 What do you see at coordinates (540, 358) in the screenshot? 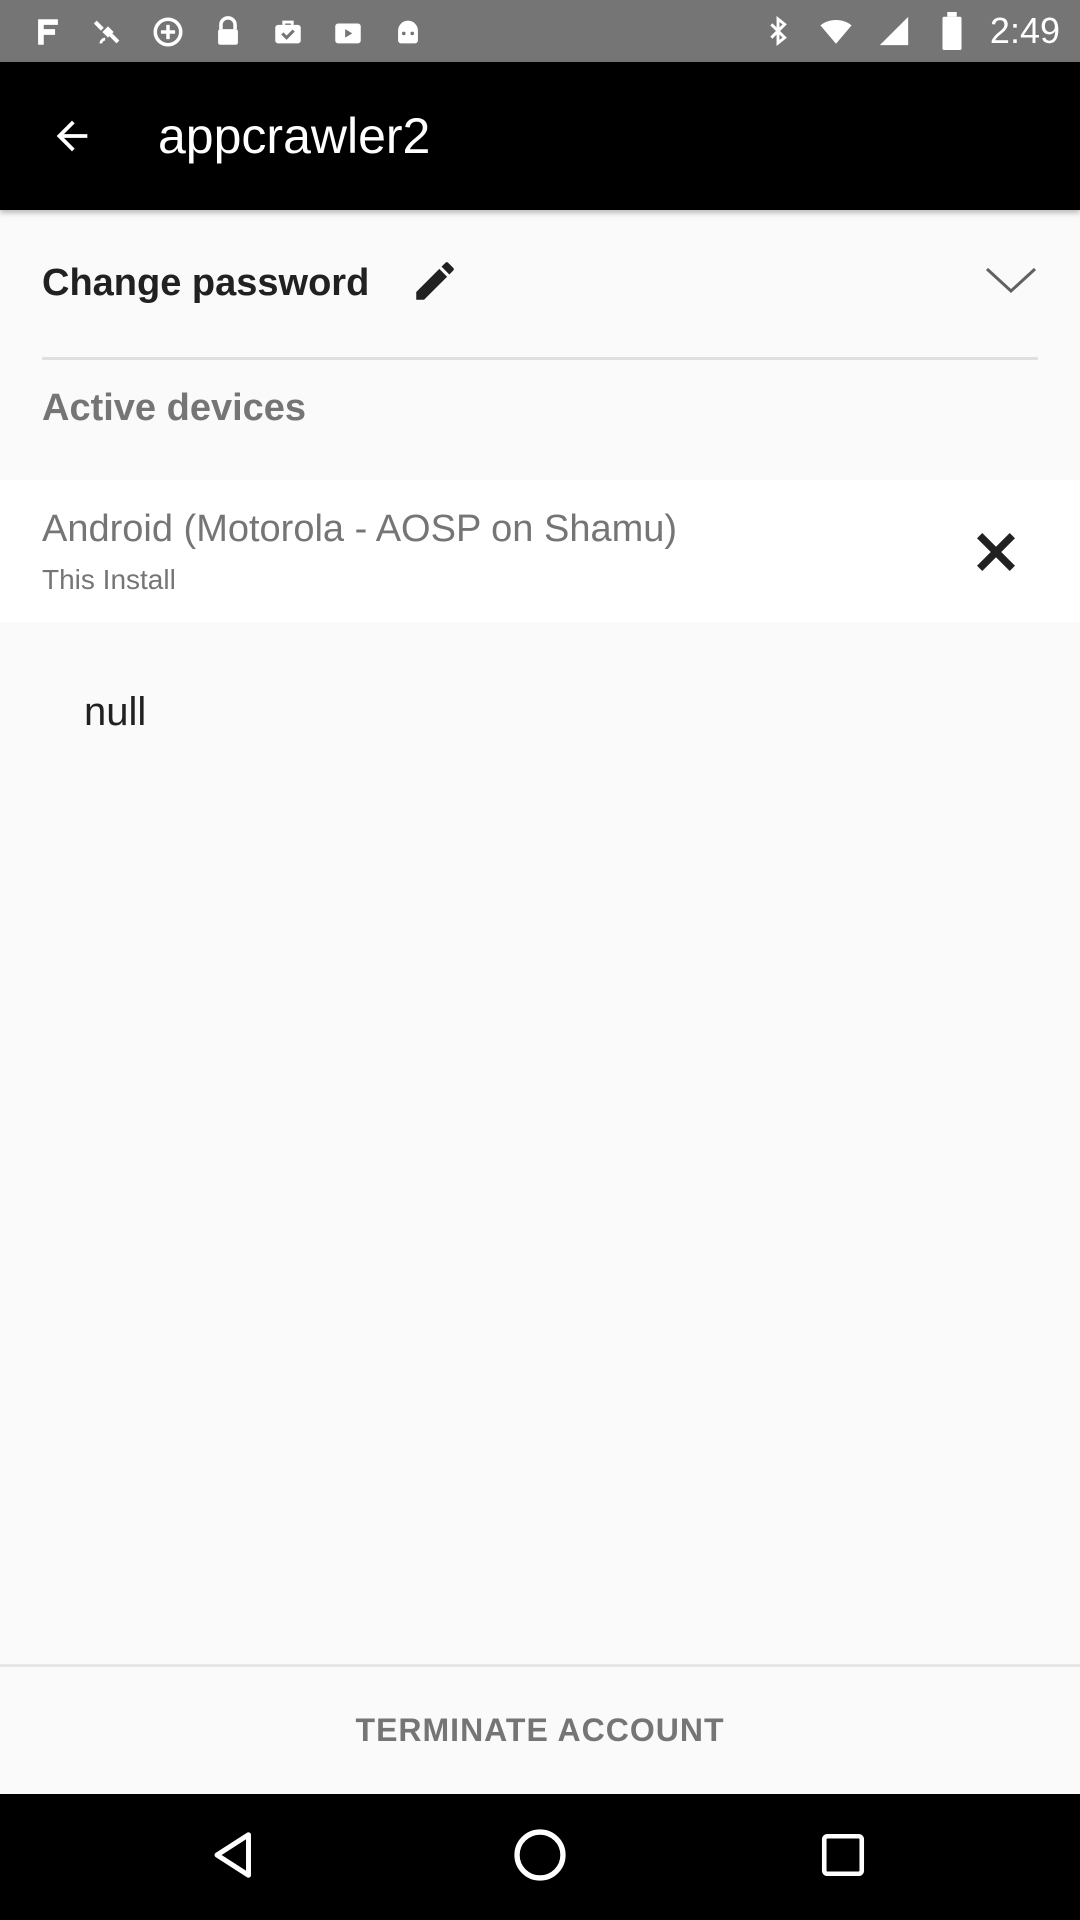
I see `divider` at bounding box center [540, 358].